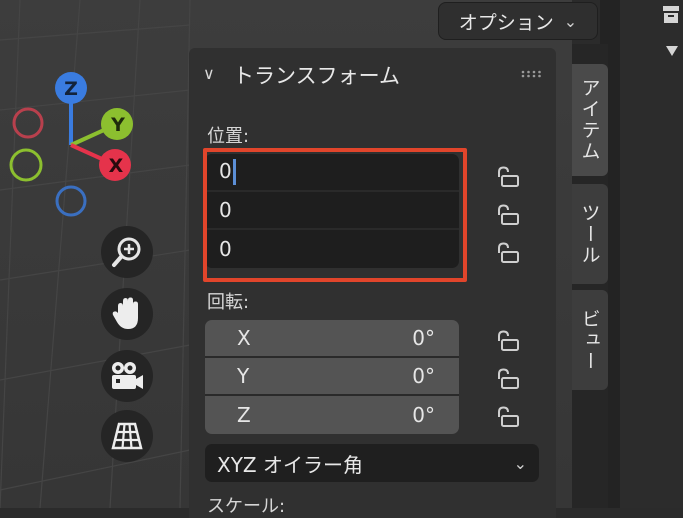 The height and width of the screenshot is (518, 683). Describe the element at coordinates (209, 73) in the screenshot. I see `chevron-down-icon: ∨` at that location.